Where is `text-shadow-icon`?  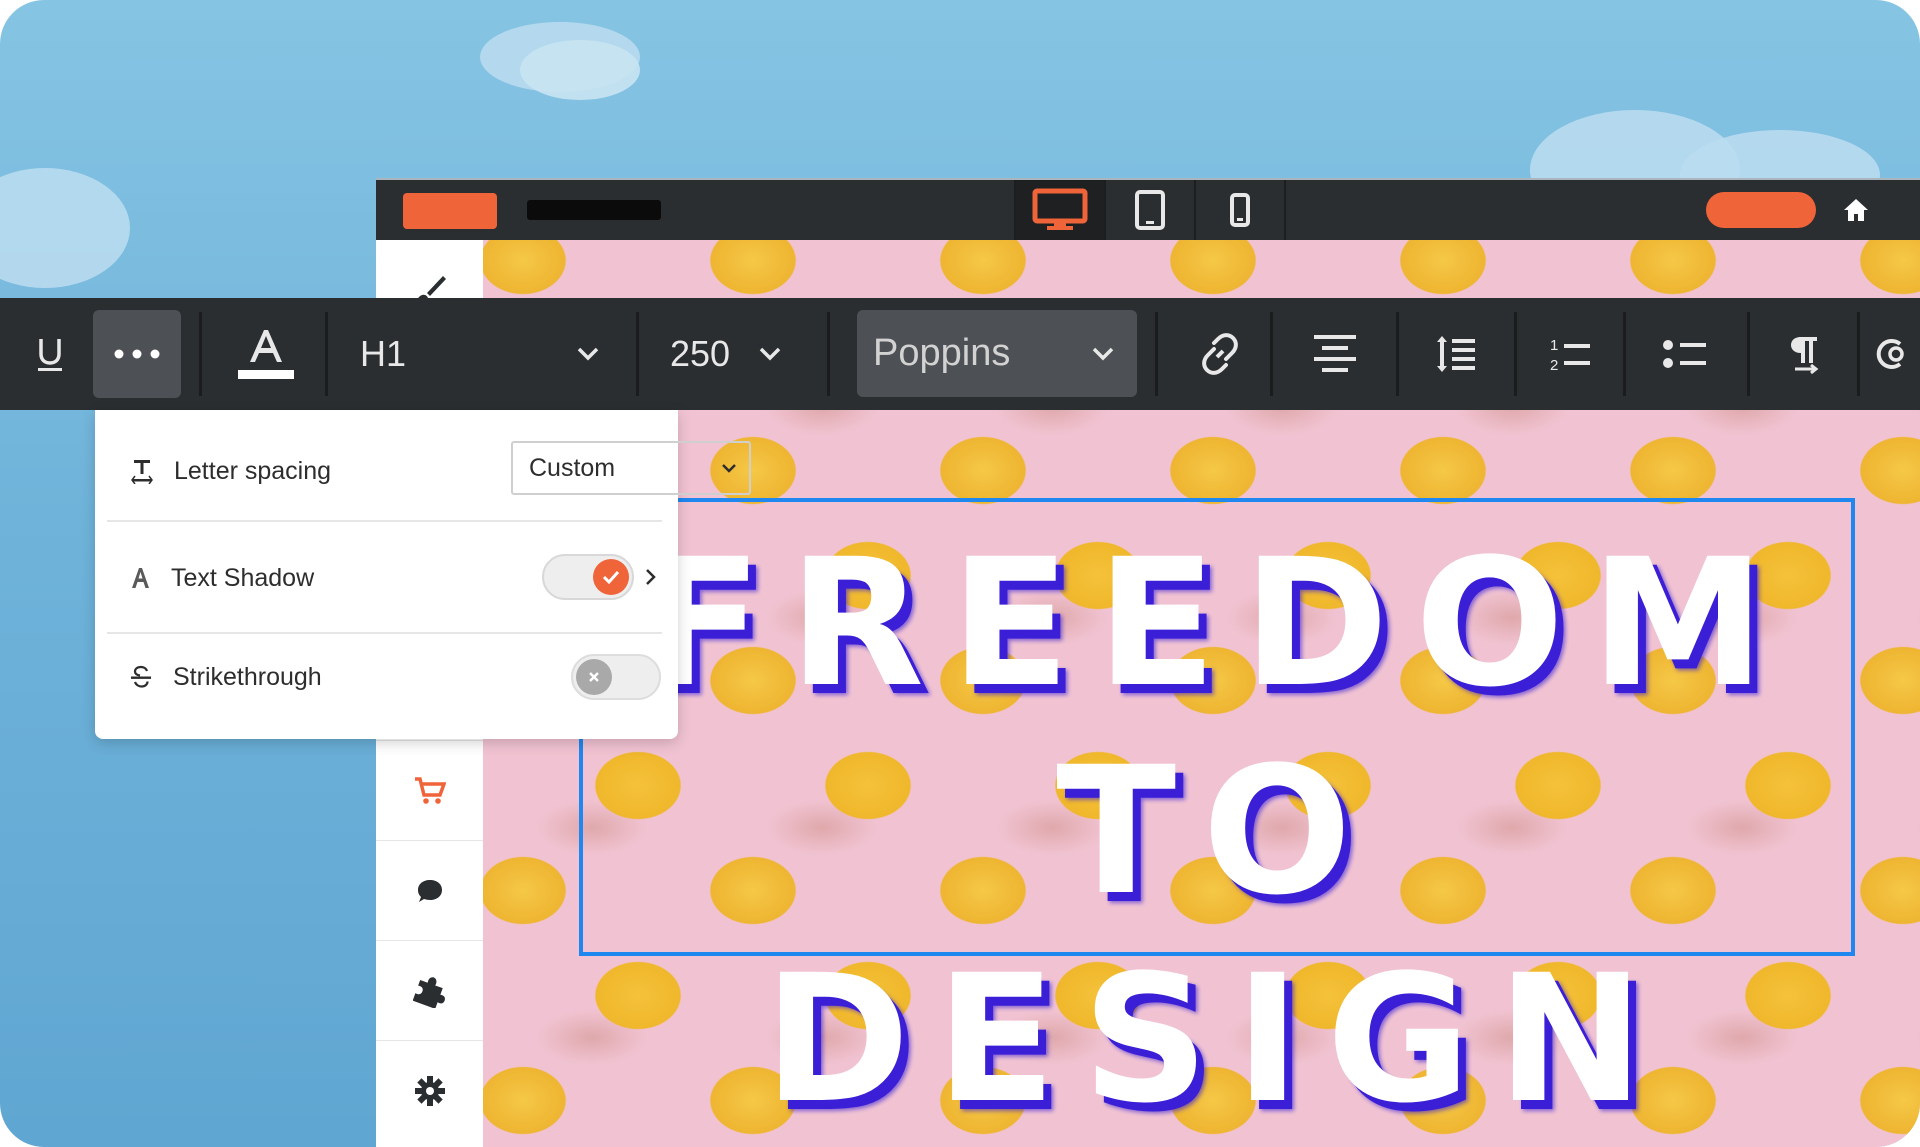
text-shadow-icon is located at coordinates (140, 578).